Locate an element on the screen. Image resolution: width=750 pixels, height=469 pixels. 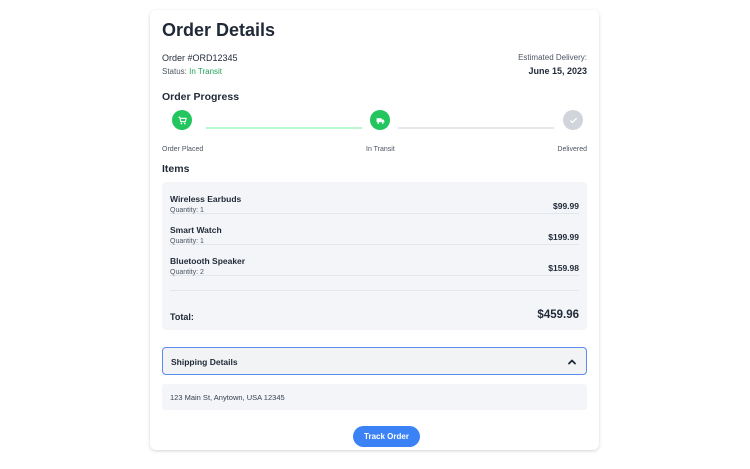
progress-line-complete is located at coordinates (284, 128).